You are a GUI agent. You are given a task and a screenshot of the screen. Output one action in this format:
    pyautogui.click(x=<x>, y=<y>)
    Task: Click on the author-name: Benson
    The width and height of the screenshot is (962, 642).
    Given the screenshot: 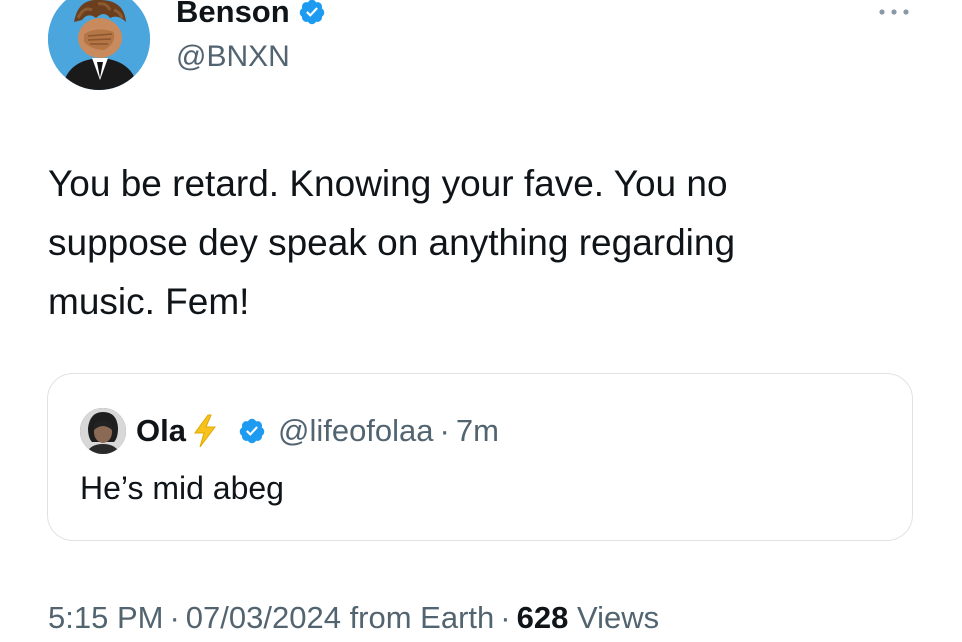 What is the action you would take?
    pyautogui.click(x=251, y=15)
    